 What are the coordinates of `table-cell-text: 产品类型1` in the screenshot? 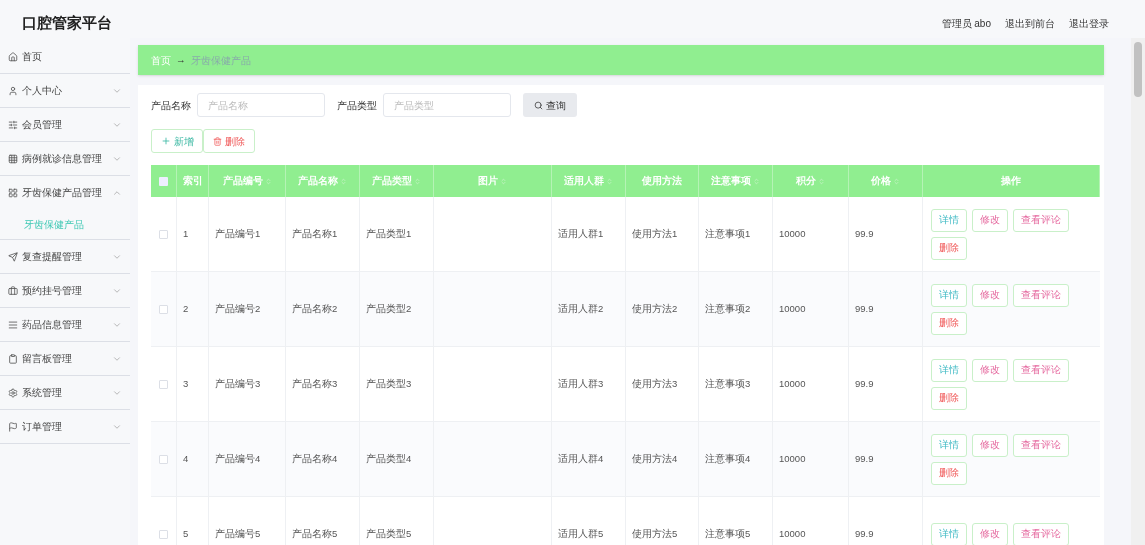 It's located at (389, 233).